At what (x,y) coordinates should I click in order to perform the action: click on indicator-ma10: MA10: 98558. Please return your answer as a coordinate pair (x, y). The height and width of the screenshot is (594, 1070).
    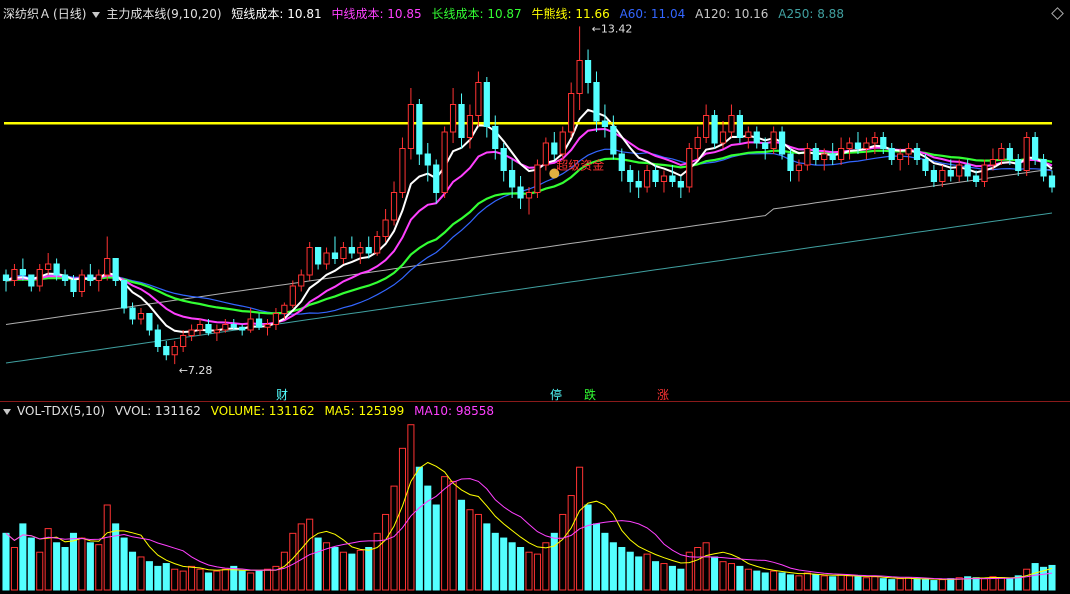
    Looking at the image, I should click on (454, 411).